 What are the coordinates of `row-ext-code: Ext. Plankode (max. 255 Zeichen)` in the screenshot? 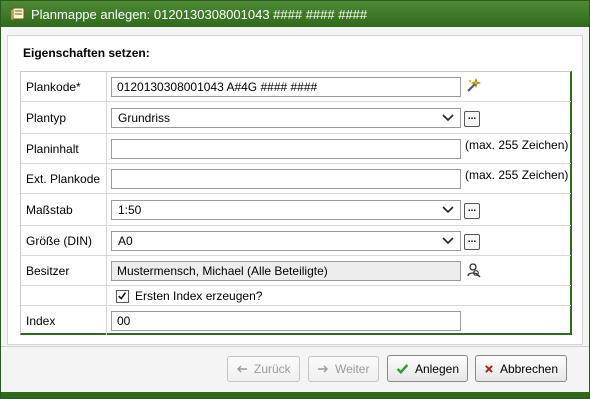 It's located at (296, 179).